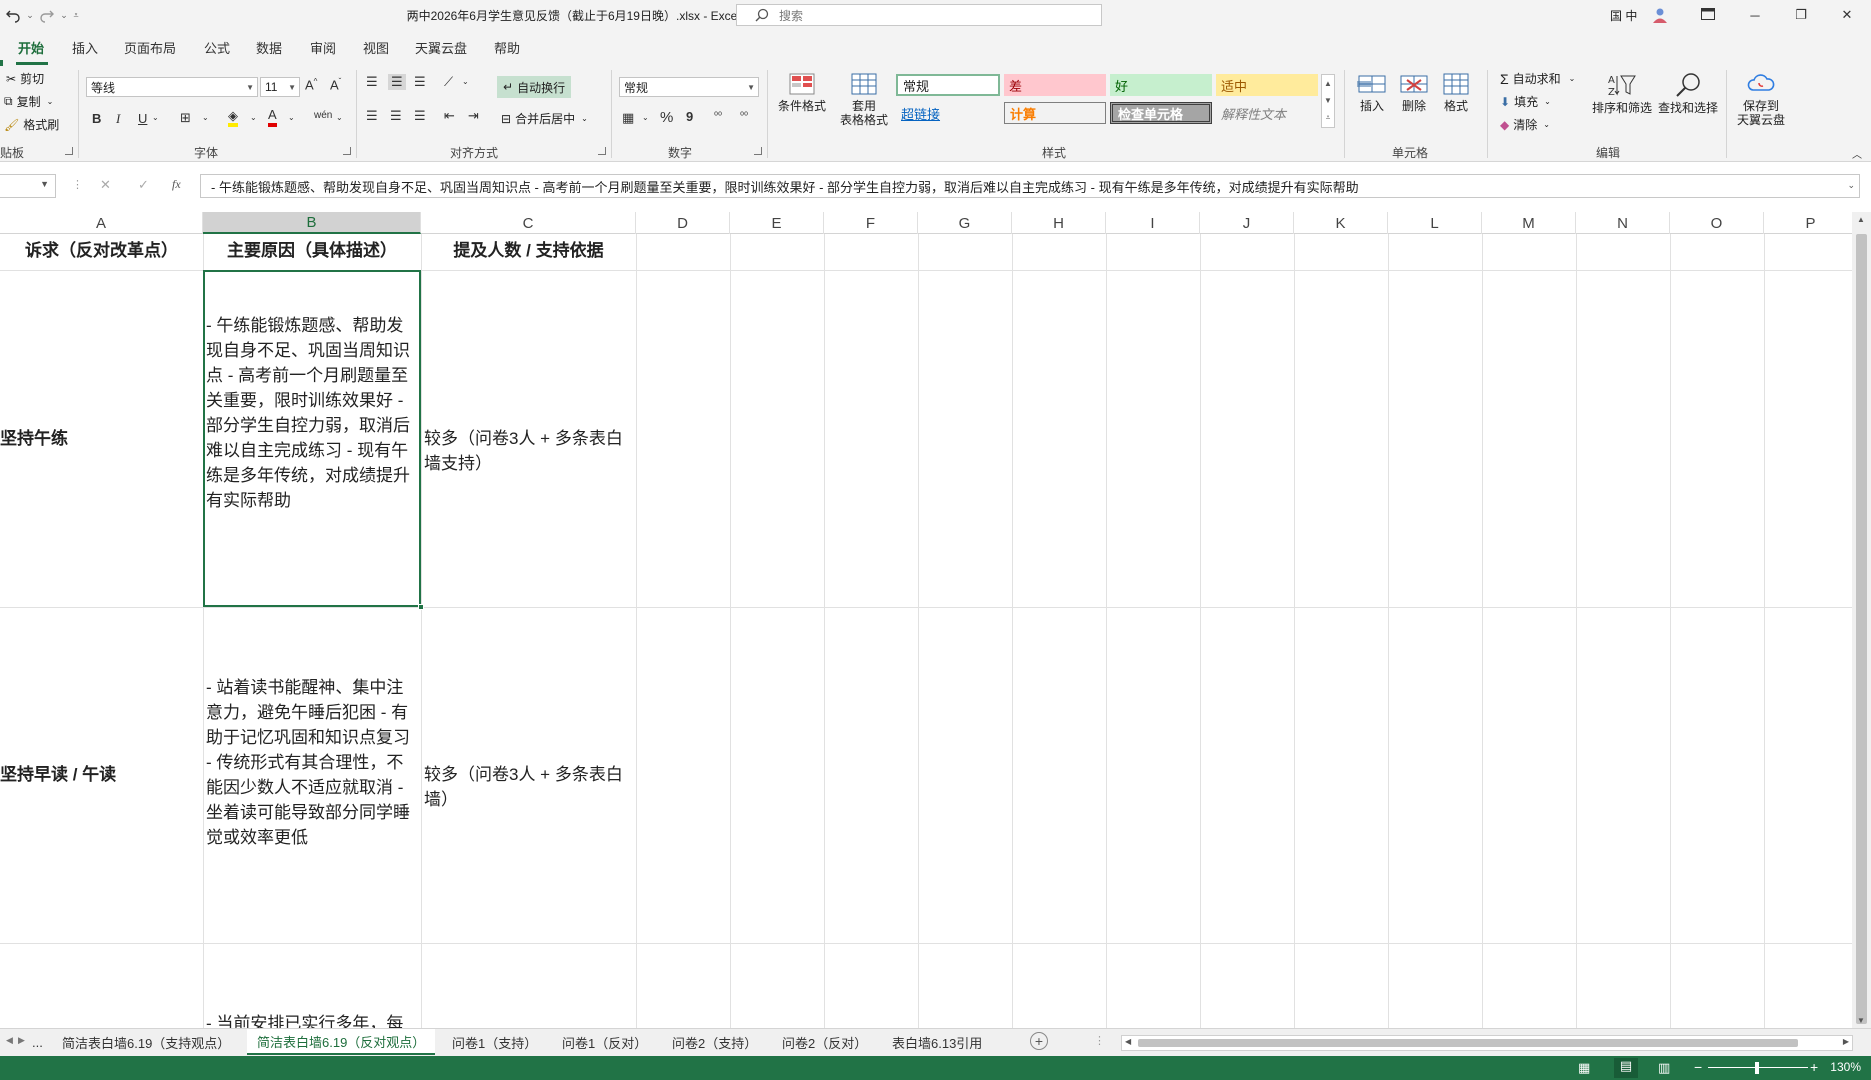 The height and width of the screenshot is (1080, 1871). What do you see at coordinates (1857, 153) in the screenshot?
I see `collapse-ribbon-icon: ︿` at bounding box center [1857, 153].